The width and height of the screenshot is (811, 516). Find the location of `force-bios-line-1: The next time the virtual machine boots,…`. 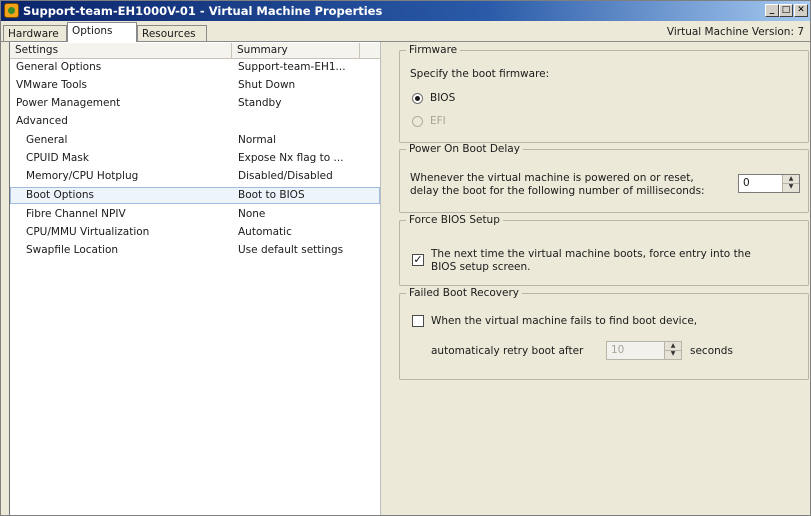

force-bios-line-1: The next time the virtual machine boots,… is located at coordinates (591, 254).